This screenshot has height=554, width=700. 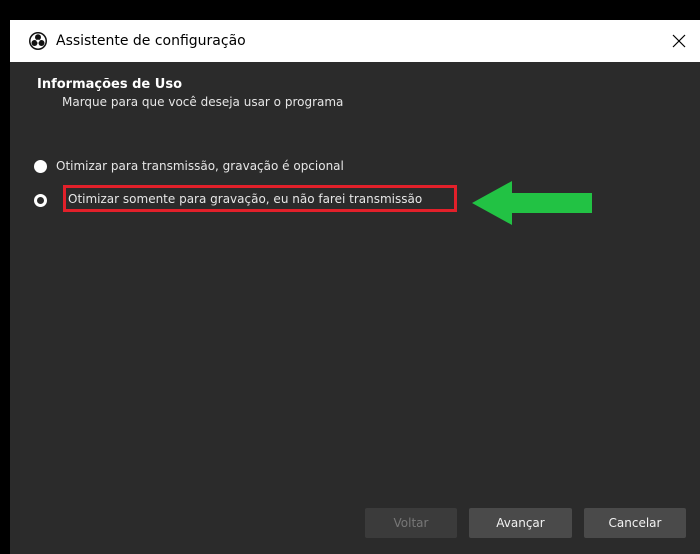 I want to click on cancel-button: Cancelar, so click(x=635, y=523).